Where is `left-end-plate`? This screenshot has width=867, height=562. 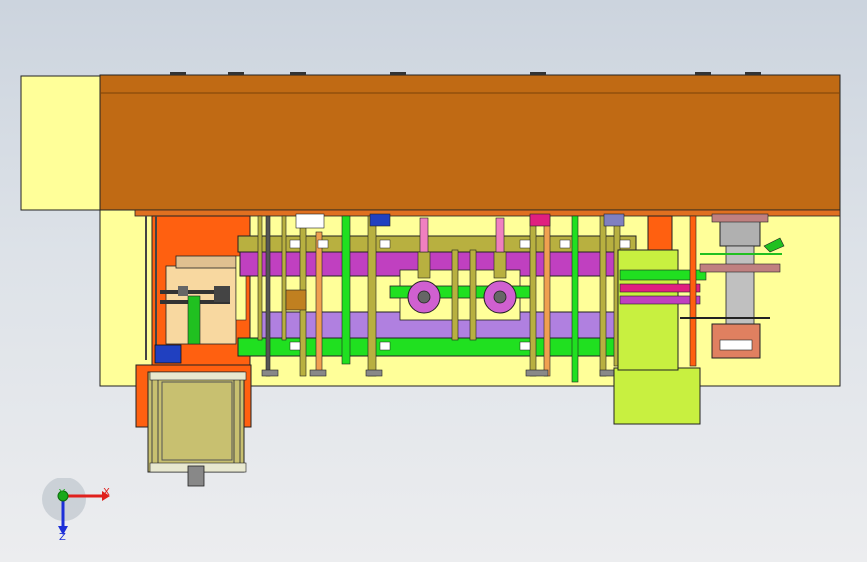 left-end-plate is located at coordinates (62, 143).